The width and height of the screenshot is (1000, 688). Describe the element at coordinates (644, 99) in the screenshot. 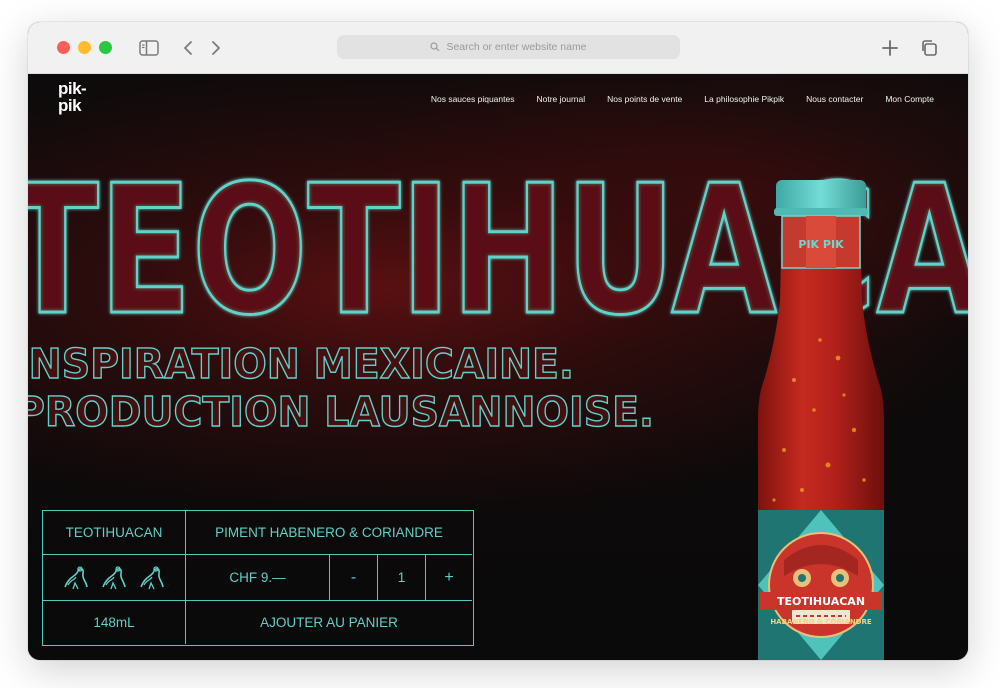

I see `nav-link-points-de-vente: Nos points de vente` at that location.